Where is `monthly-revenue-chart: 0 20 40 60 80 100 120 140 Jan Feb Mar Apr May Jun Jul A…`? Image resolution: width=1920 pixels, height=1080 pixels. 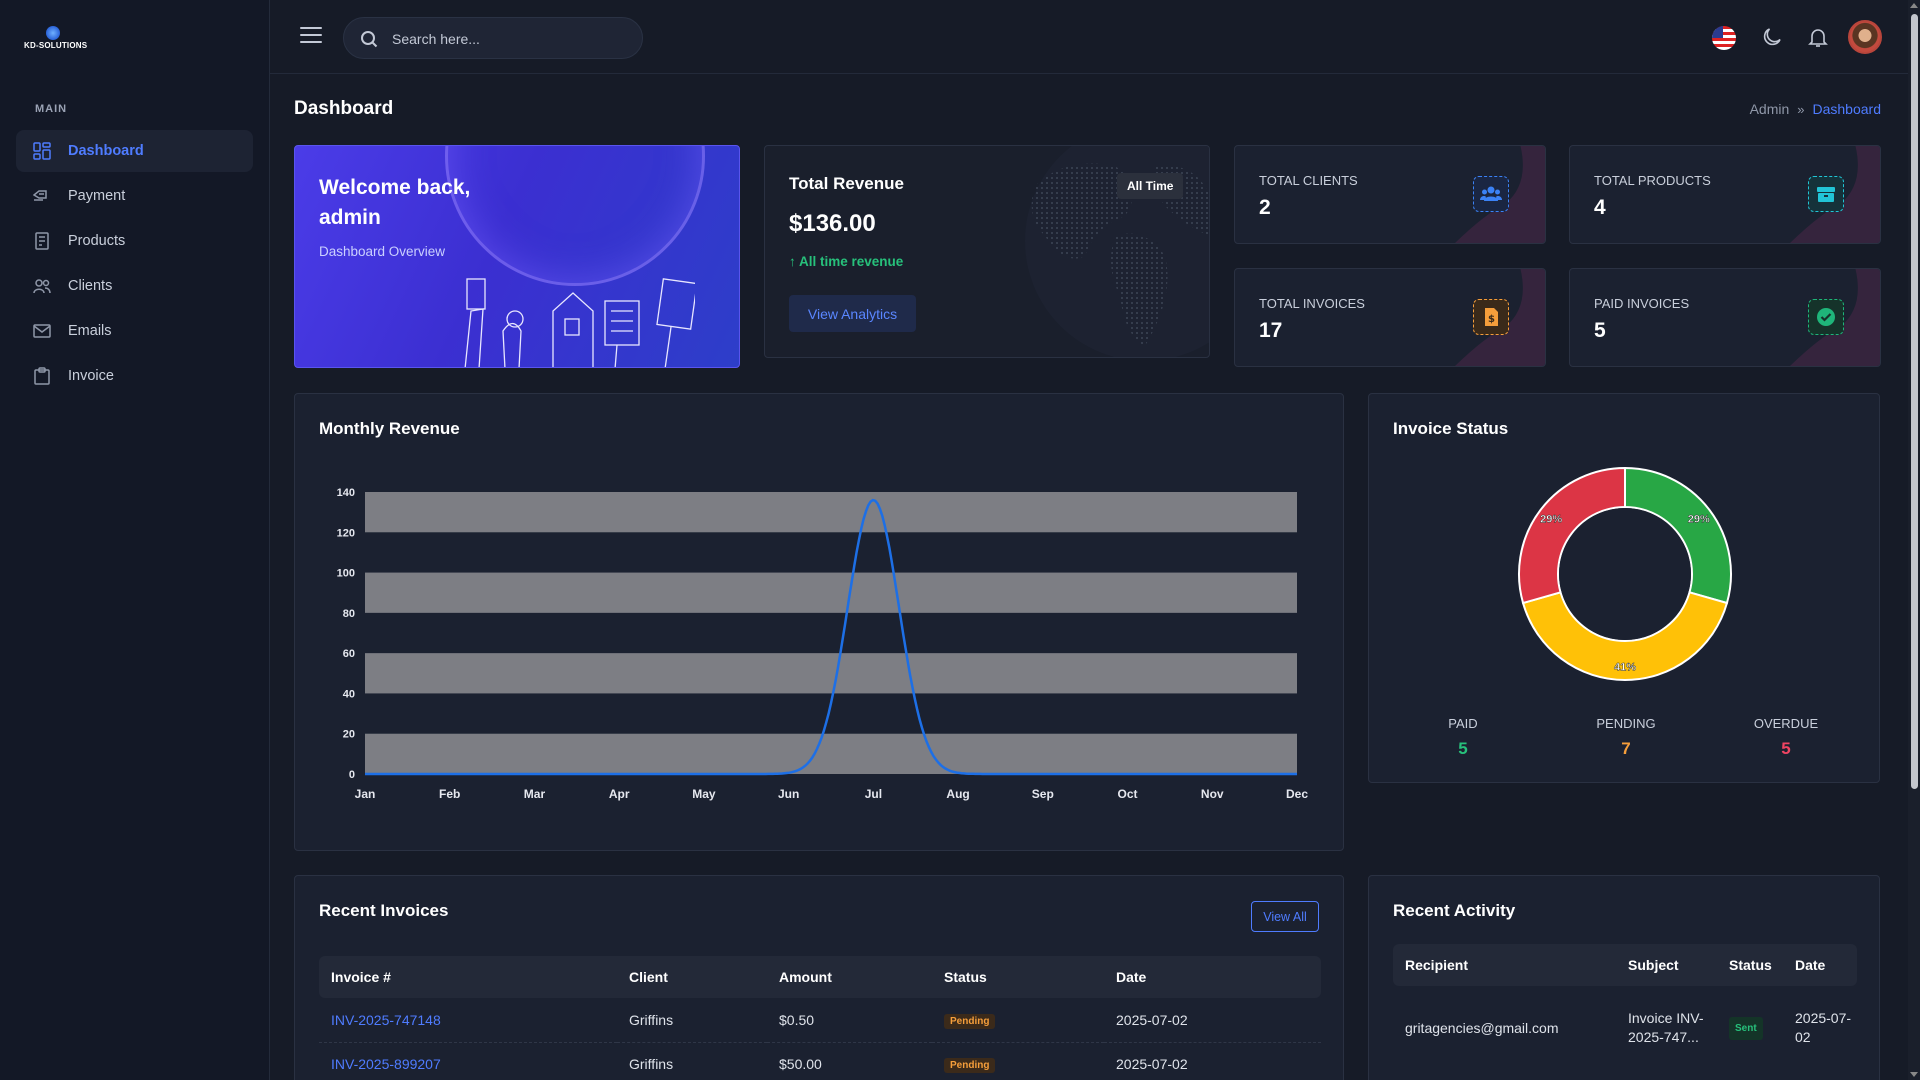
monthly-revenue-chart: 0 20 40 60 80 100 120 140 Jan Feb Mar Apr May Jun Jul A… is located at coordinates (823, 644).